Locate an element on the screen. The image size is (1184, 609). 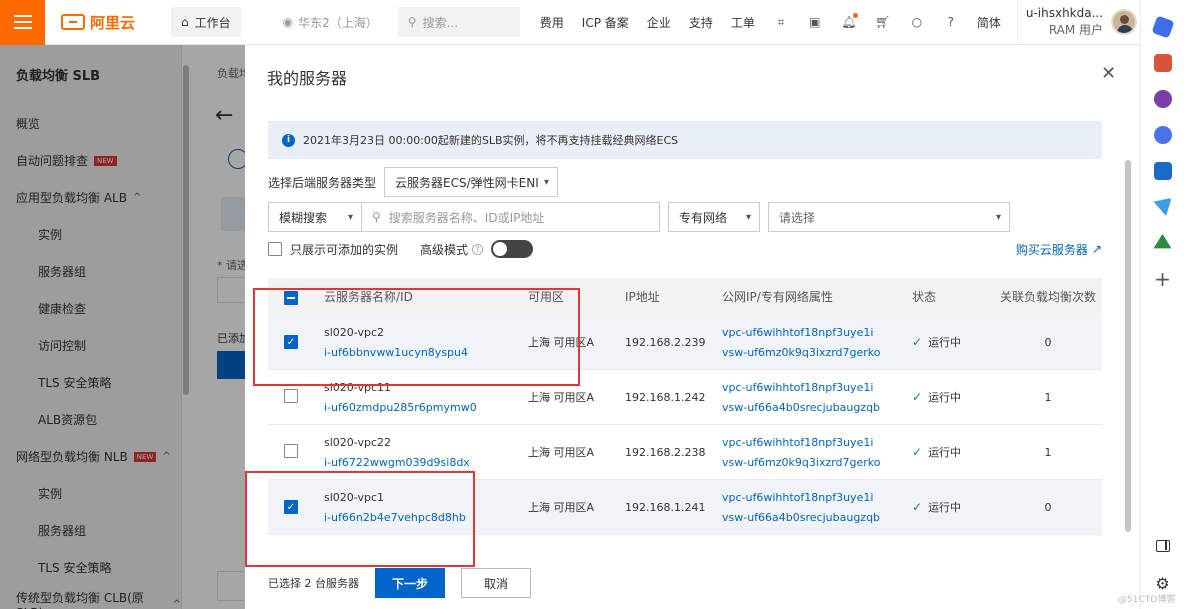
server-type-row: 选择后端服务器类型 云服务器ECS/弹性网卡ENI ▾ is located at coordinates (413, 182).